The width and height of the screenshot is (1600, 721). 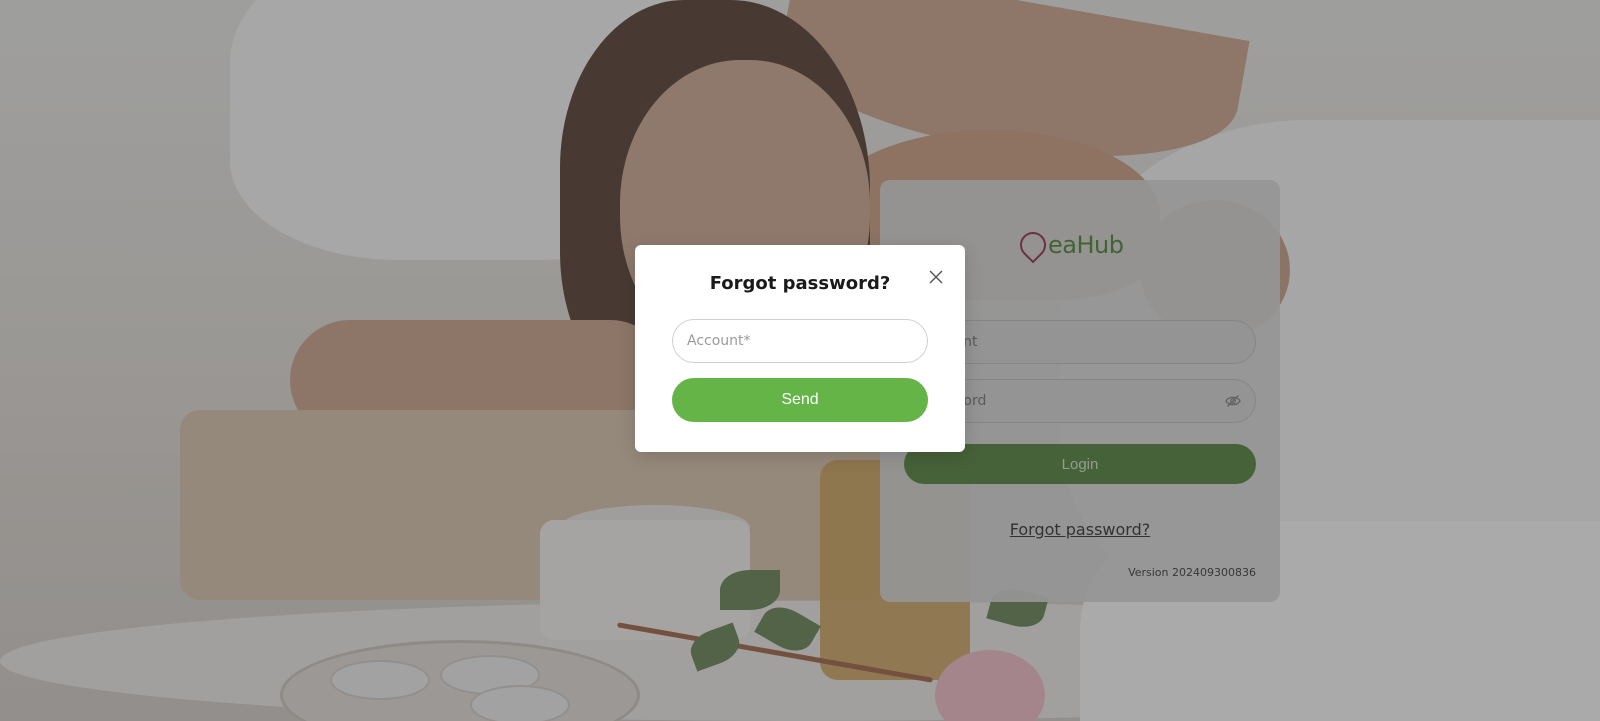 What do you see at coordinates (800, 400) in the screenshot?
I see `send-button: Send` at bounding box center [800, 400].